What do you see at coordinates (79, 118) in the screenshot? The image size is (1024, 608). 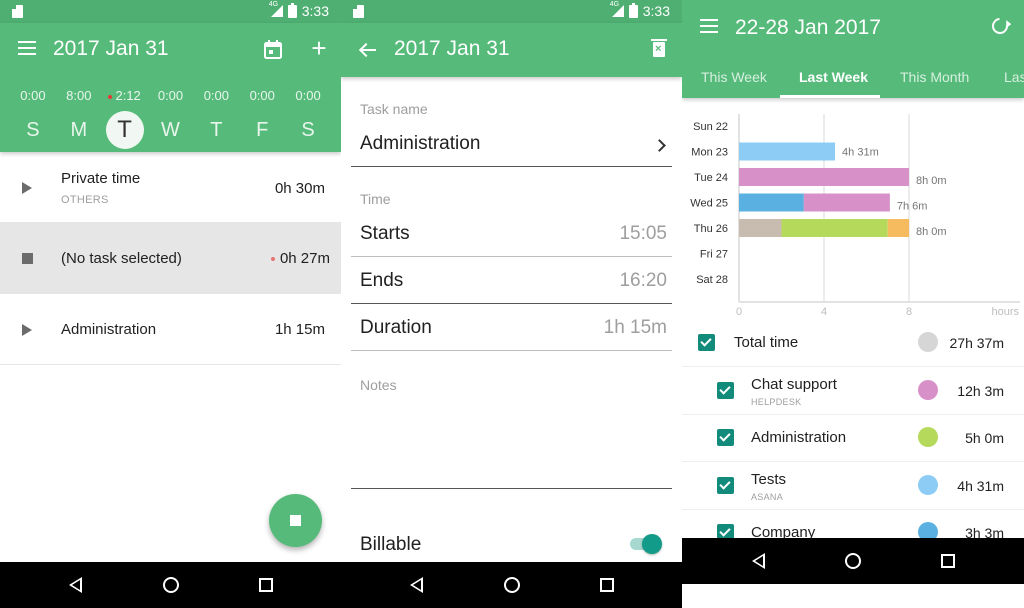 I see `day-1: 8:00 M` at bounding box center [79, 118].